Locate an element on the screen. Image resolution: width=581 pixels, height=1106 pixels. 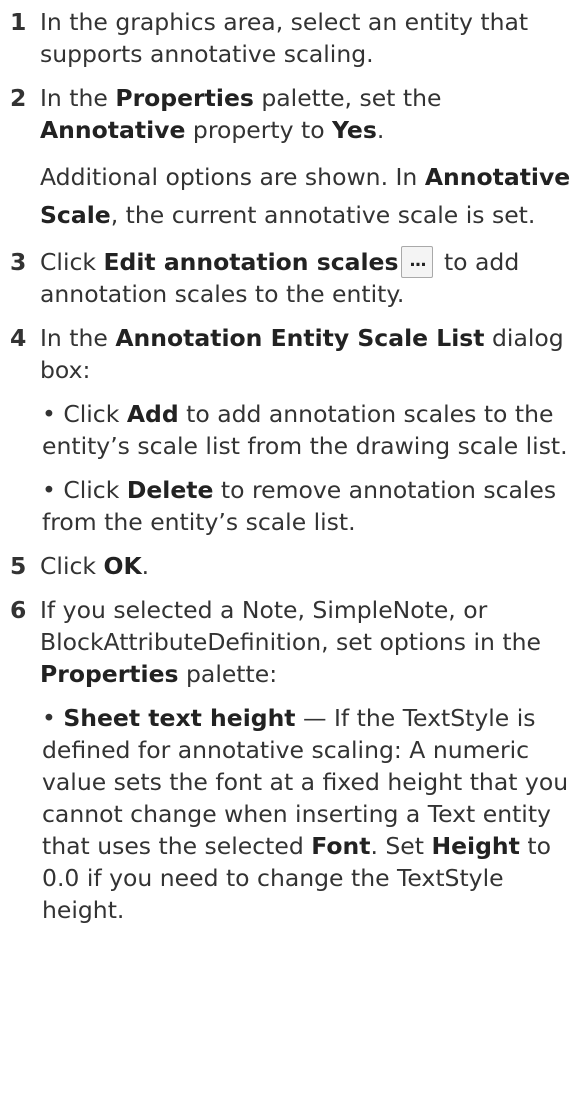
step-5: 5 Click OK. is located at coordinates (295, 566).